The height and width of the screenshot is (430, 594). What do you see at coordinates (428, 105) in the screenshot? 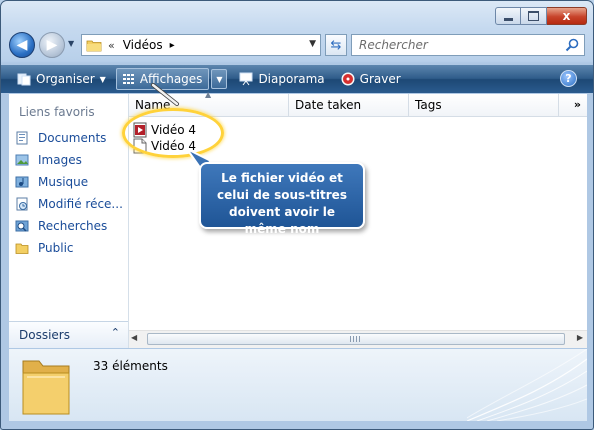
I see `column-label: Tags` at bounding box center [428, 105].